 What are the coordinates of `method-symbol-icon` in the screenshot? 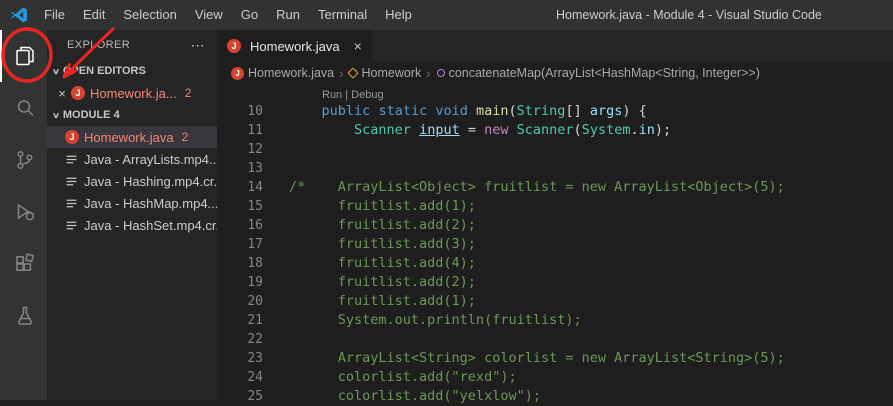 It's located at (440, 73).